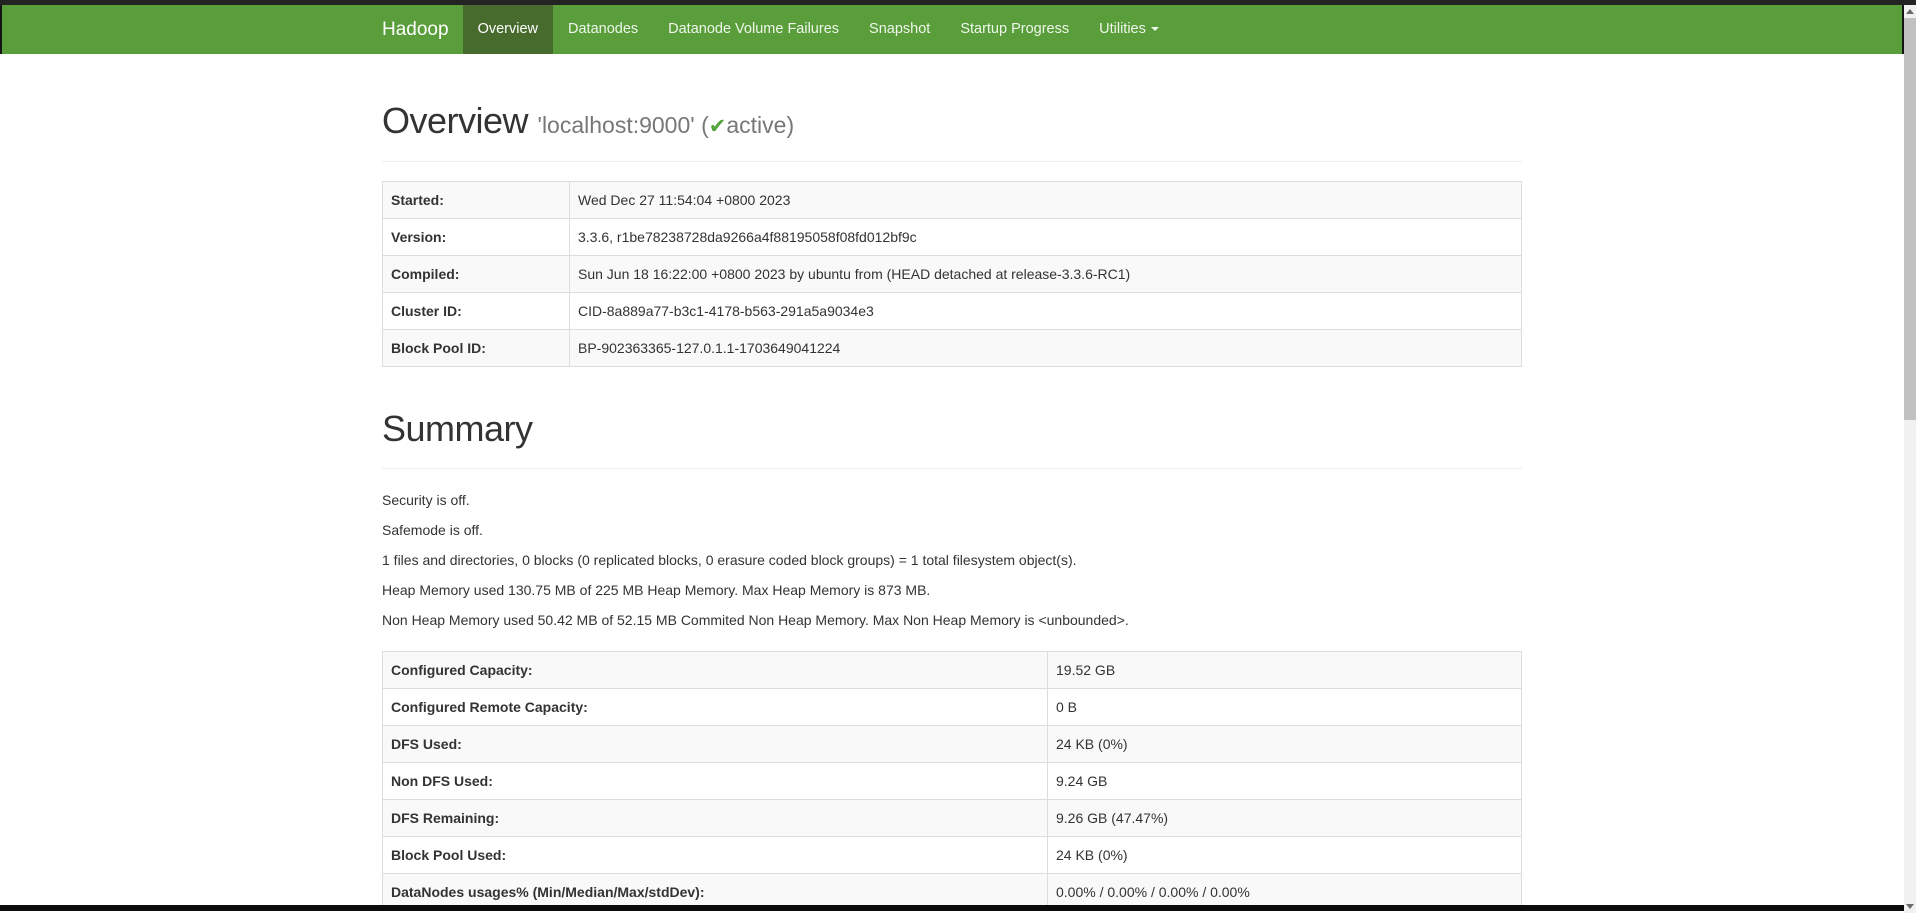  I want to click on overview-page-header: Overview 'localhost:9000' (✔active), so click(952, 129).